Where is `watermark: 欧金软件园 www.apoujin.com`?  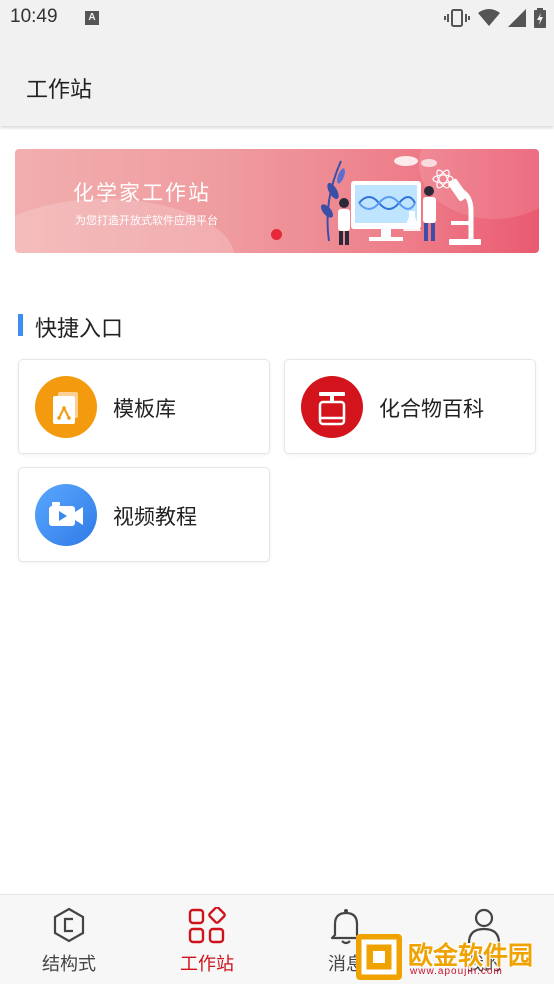 watermark: 欧金软件园 www.apoujin.com is located at coordinates (452, 957).